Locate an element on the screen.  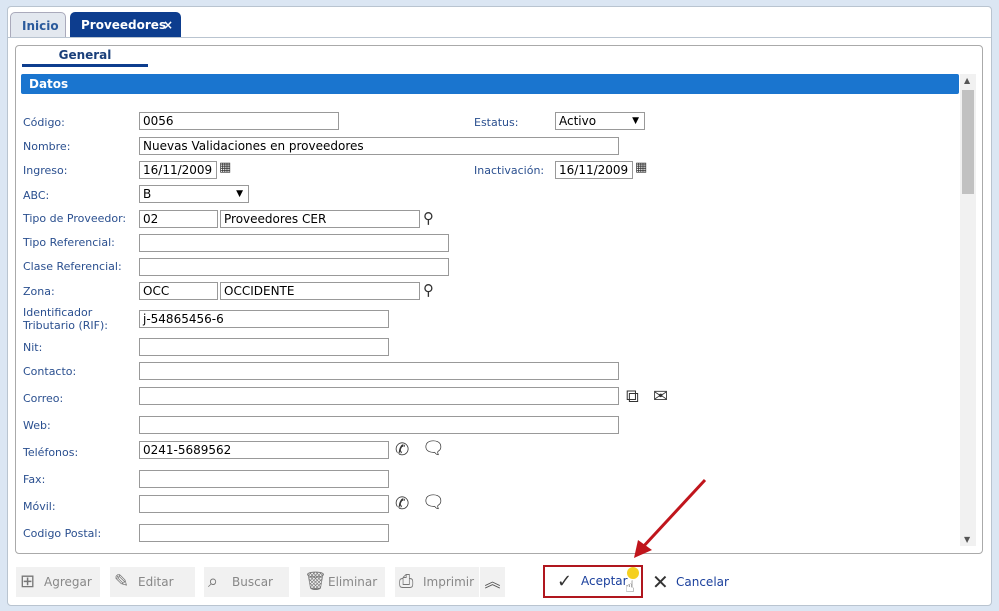
telefonos-input: 0241-5689562 is located at coordinates (264, 450).